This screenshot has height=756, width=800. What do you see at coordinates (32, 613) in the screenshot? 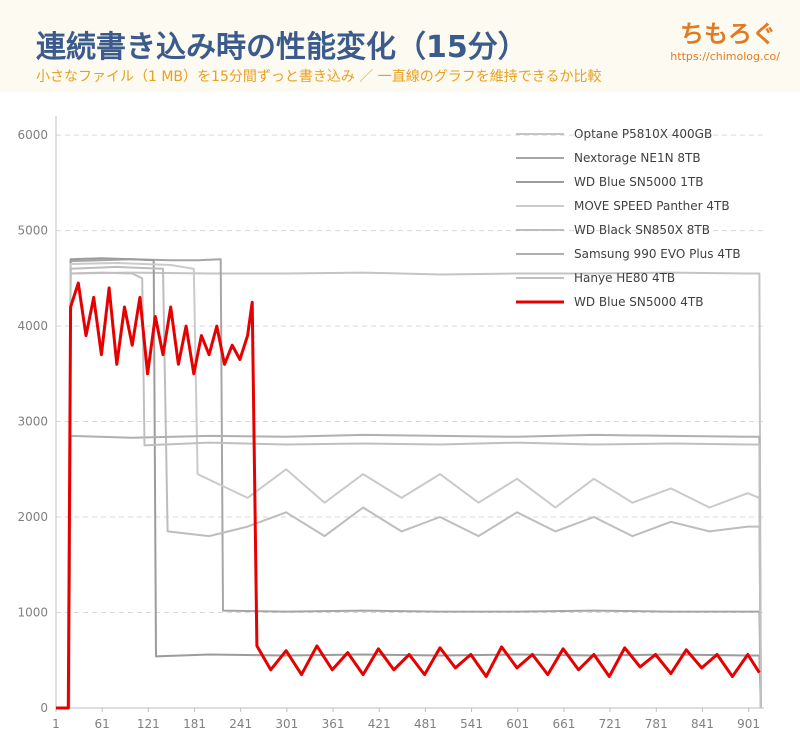
I see `y-tick-label-1000: 1000` at bounding box center [32, 613].